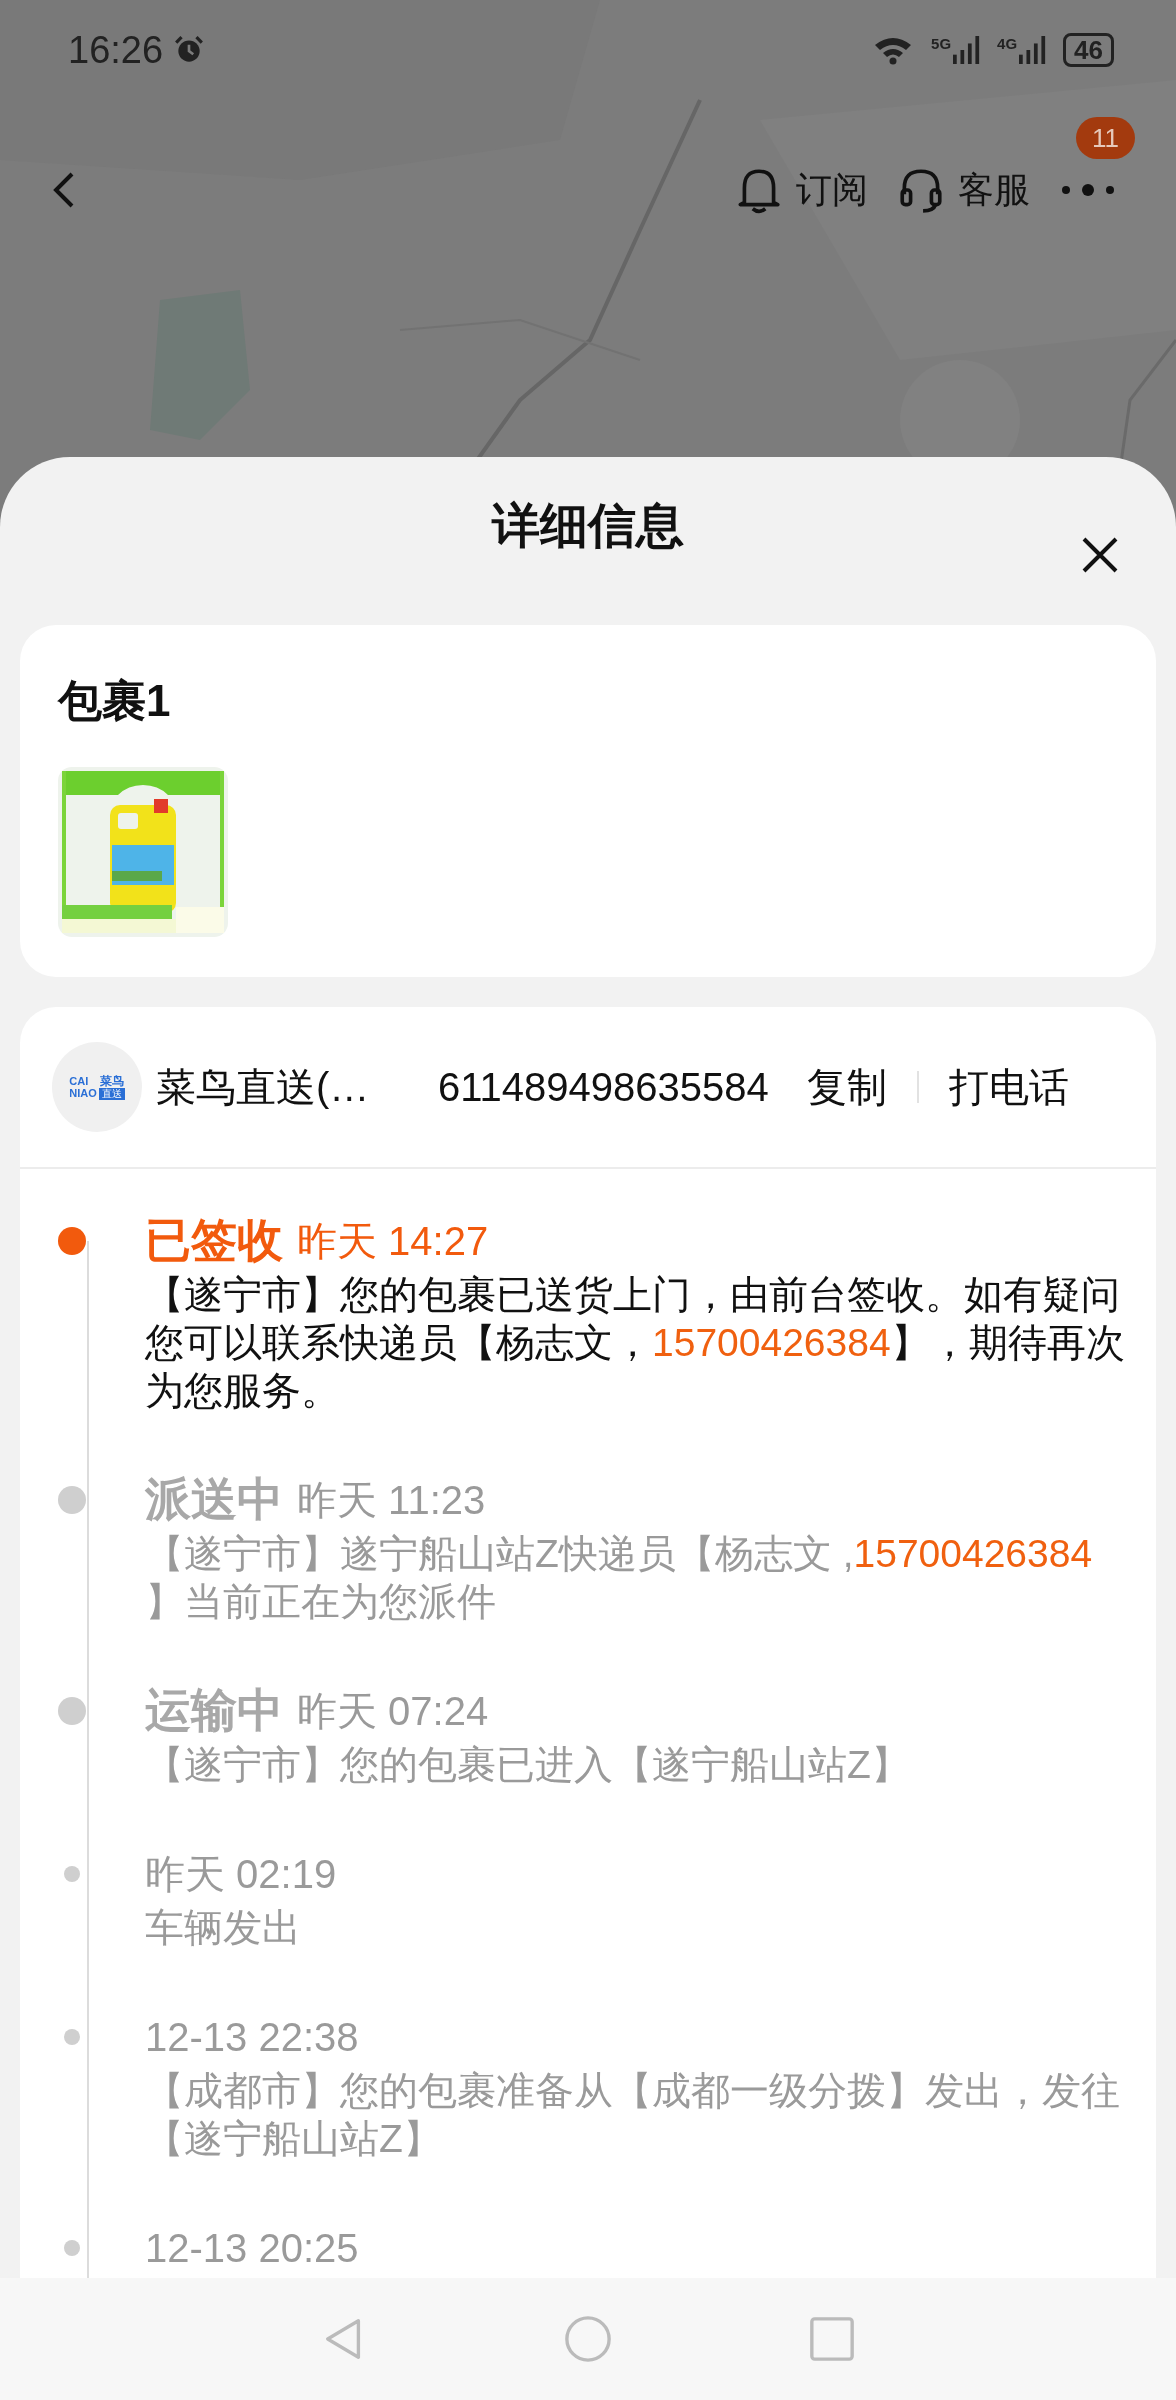 Image resolution: width=1176 pixels, height=2400 pixels. Describe the element at coordinates (603, 1087) in the screenshot. I see `tracking-number: 611489498635584` at that location.